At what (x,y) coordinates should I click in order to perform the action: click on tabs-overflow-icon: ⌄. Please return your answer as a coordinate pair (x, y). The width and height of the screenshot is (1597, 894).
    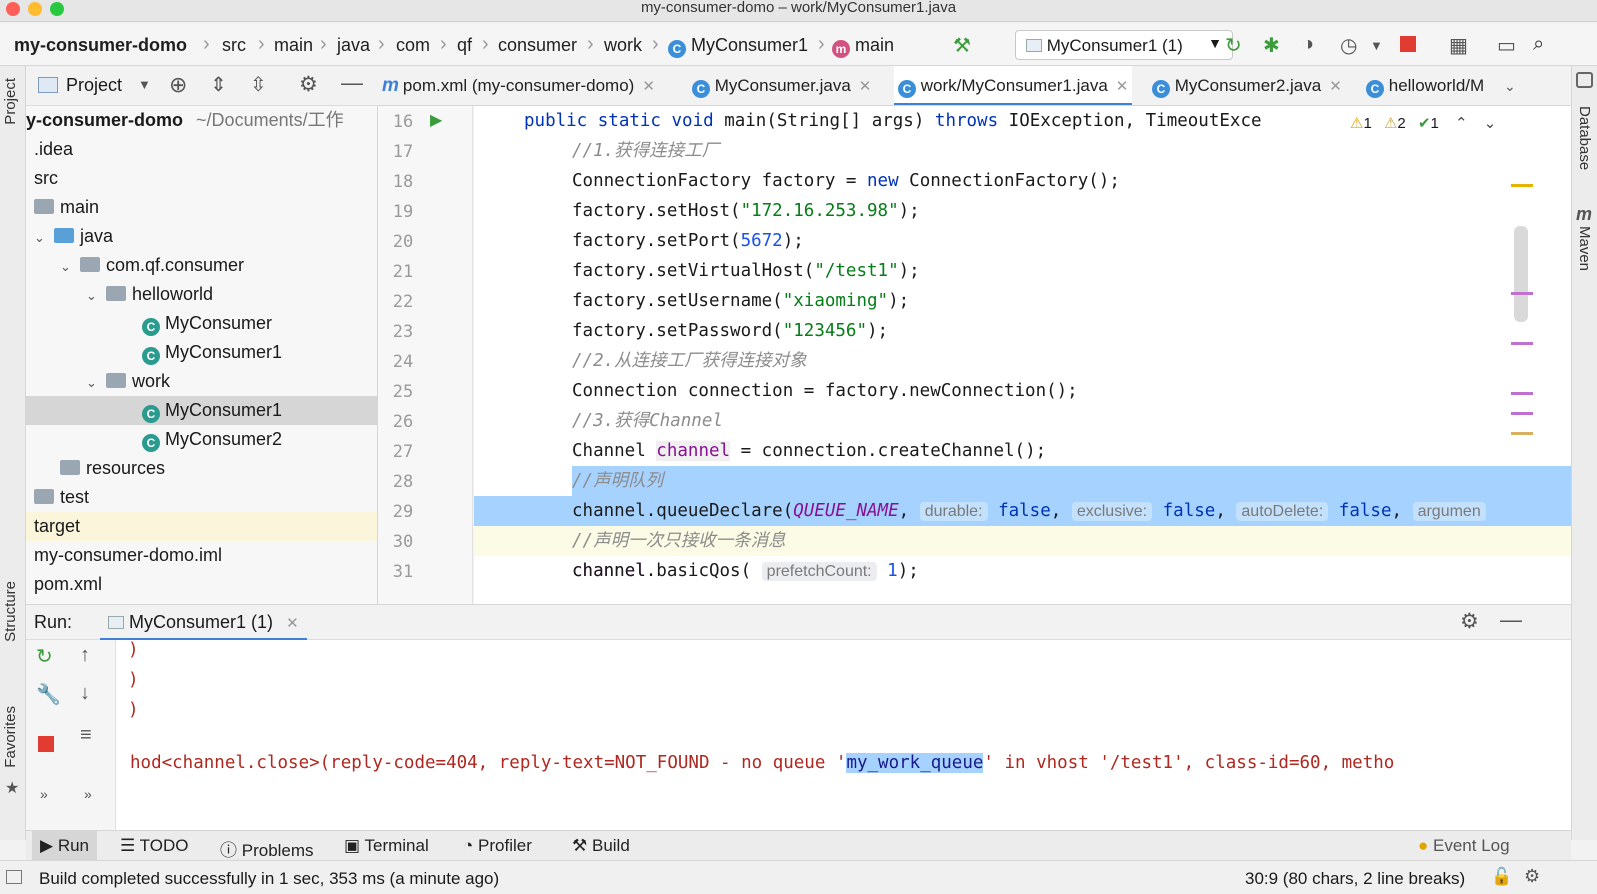
    Looking at the image, I should click on (1510, 85).